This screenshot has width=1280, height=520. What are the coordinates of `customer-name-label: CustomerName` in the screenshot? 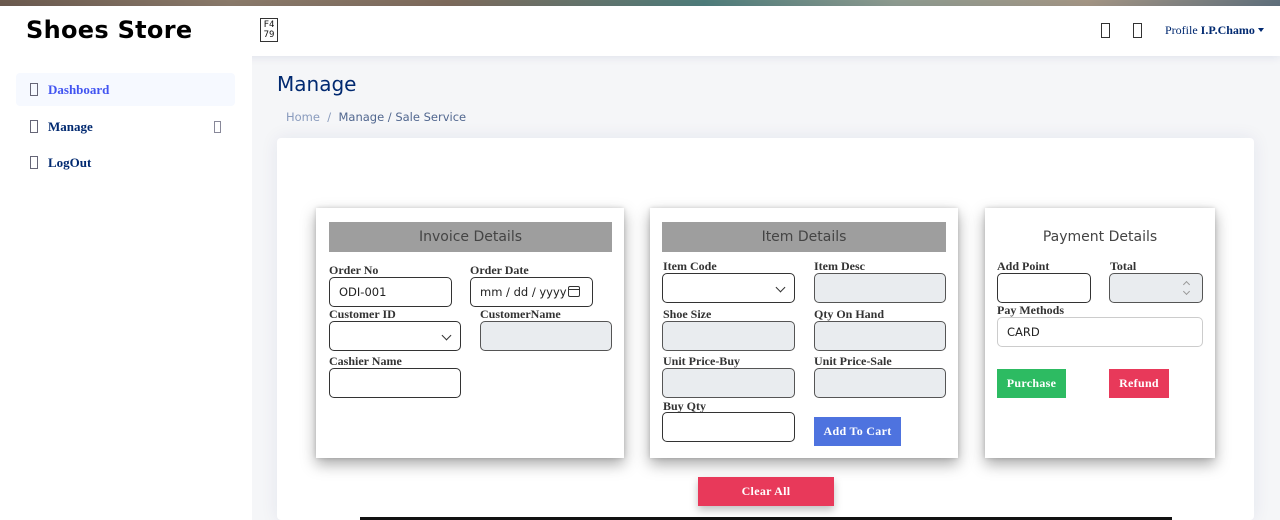 It's located at (520, 314).